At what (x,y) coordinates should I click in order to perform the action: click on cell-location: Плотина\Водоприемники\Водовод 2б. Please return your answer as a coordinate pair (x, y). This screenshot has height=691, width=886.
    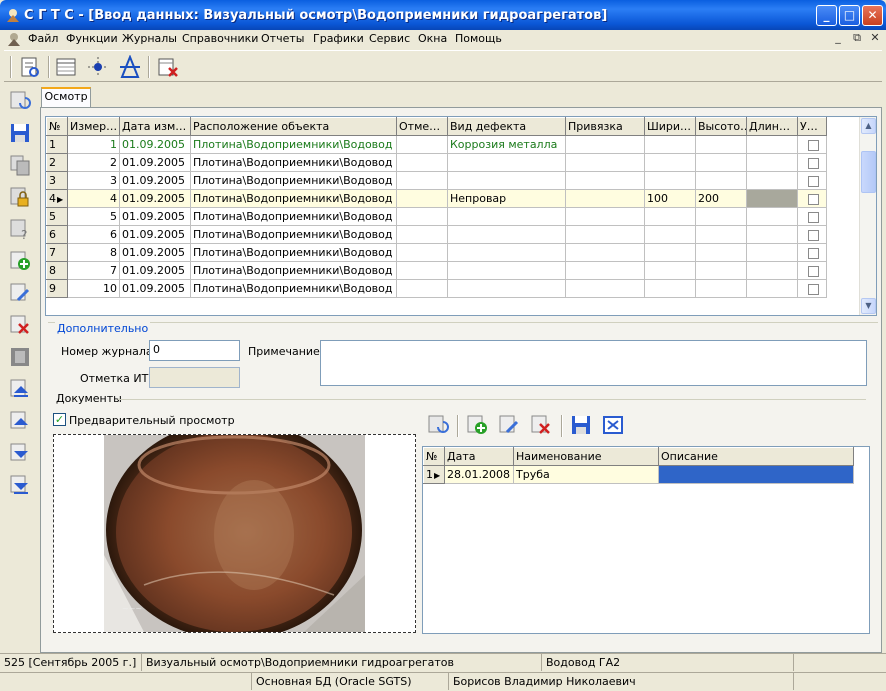
    Looking at the image, I should click on (293, 198).